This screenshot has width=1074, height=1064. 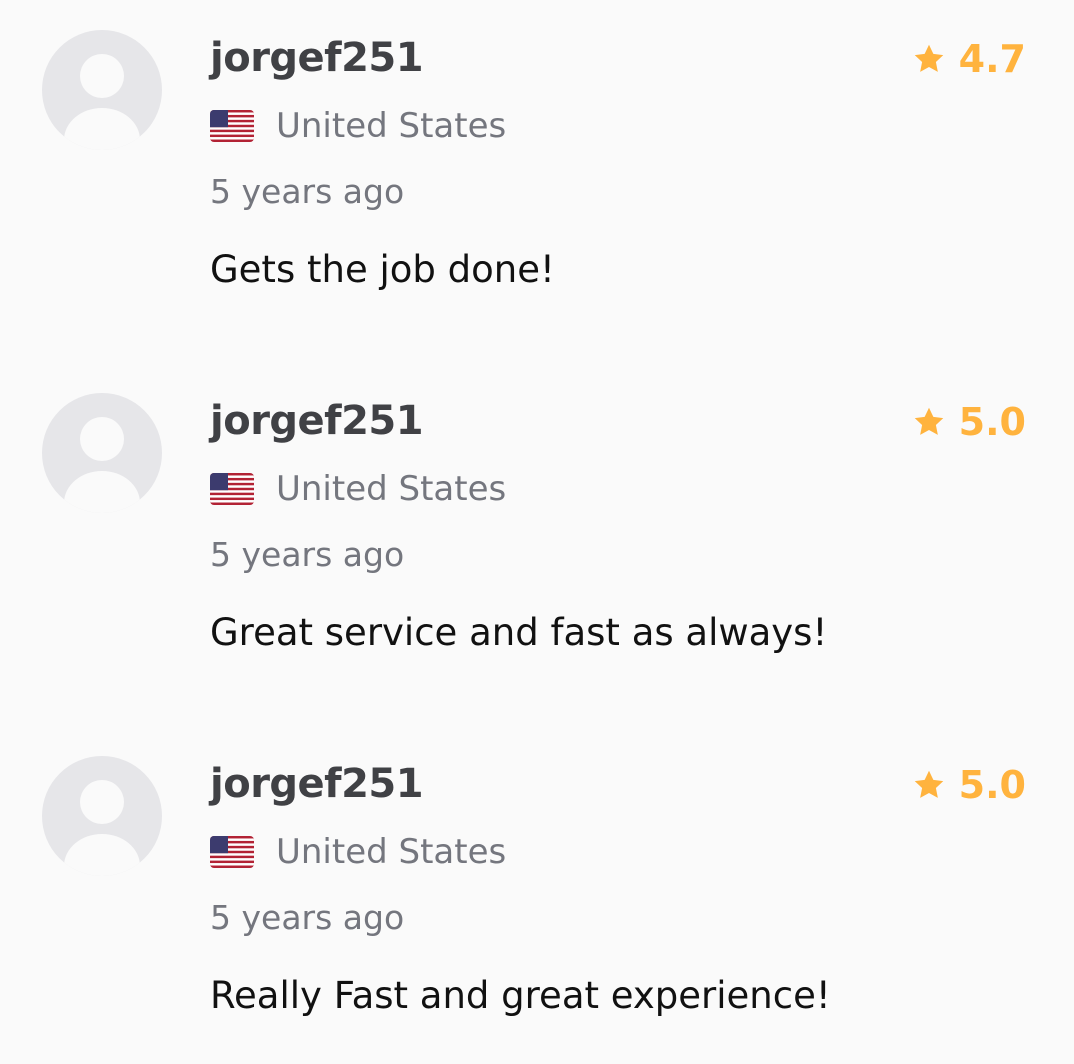 I want to click on review-comment: Great service and fast as always!, so click(x=519, y=632).